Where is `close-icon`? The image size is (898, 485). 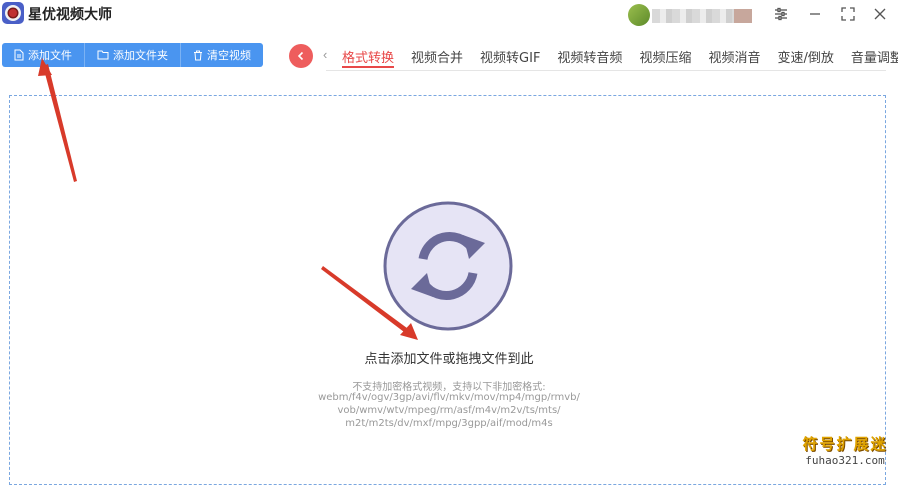 close-icon is located at coordinates (880, 14).